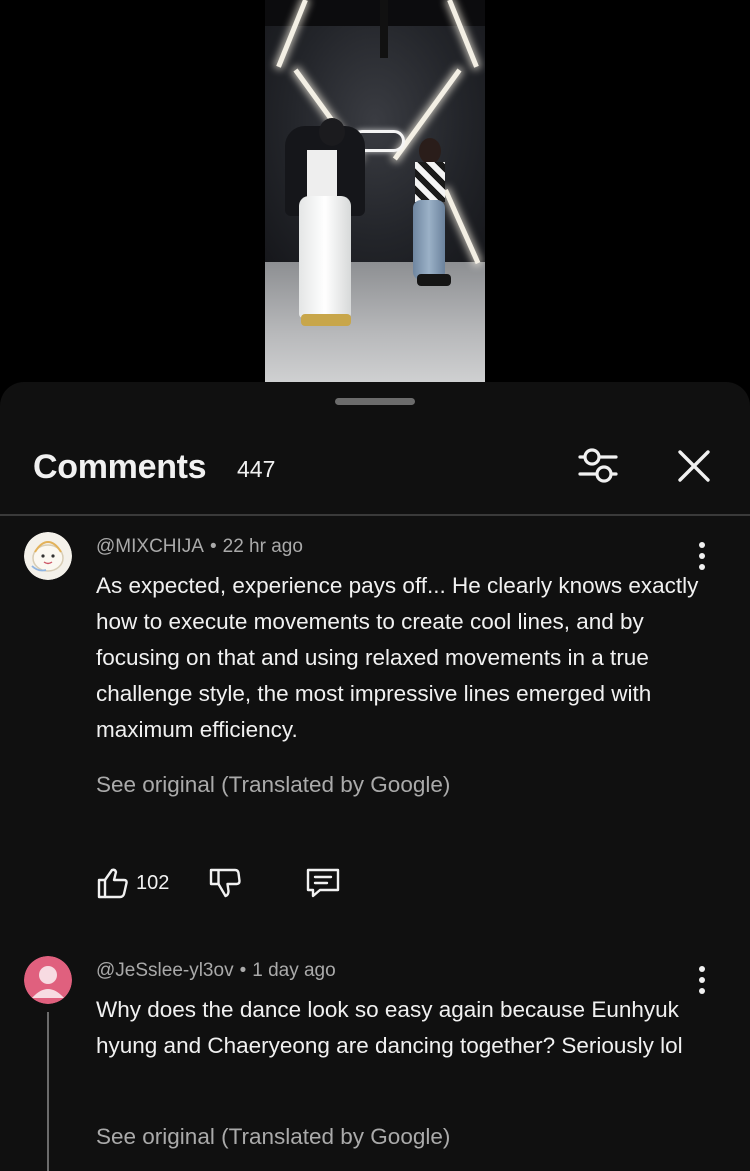 The width and height of the screenshot is (750, 1171). Describe the element at coordinates (165, 970) in the screenshot. I see `comment-author: @JeSslee-yl3ov` at that location.